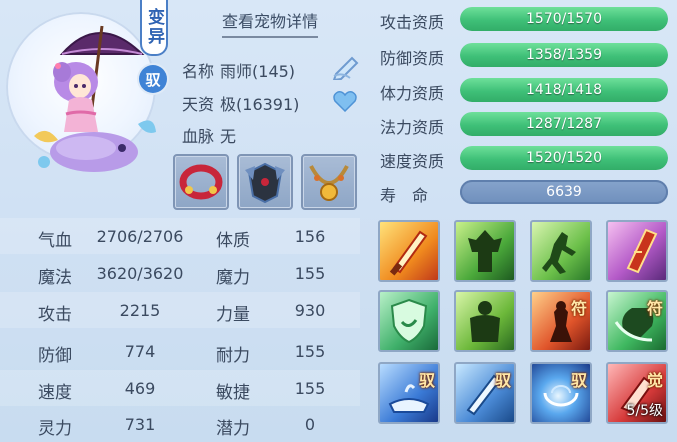 The height and width of the screenshot is (442, 677). I want to click on pet-bloodline-row: 血脉无, so click(209, 135).